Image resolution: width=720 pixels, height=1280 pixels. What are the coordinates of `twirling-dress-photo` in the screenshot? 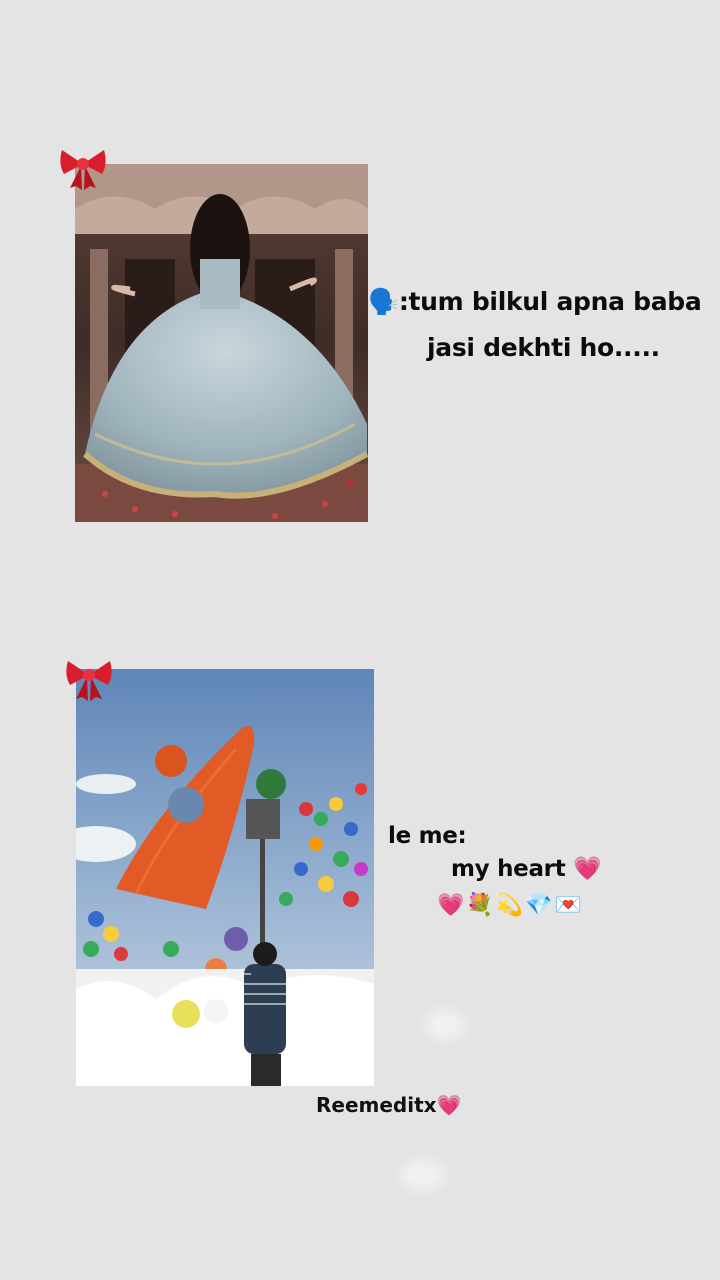 It's located at (221, 343).